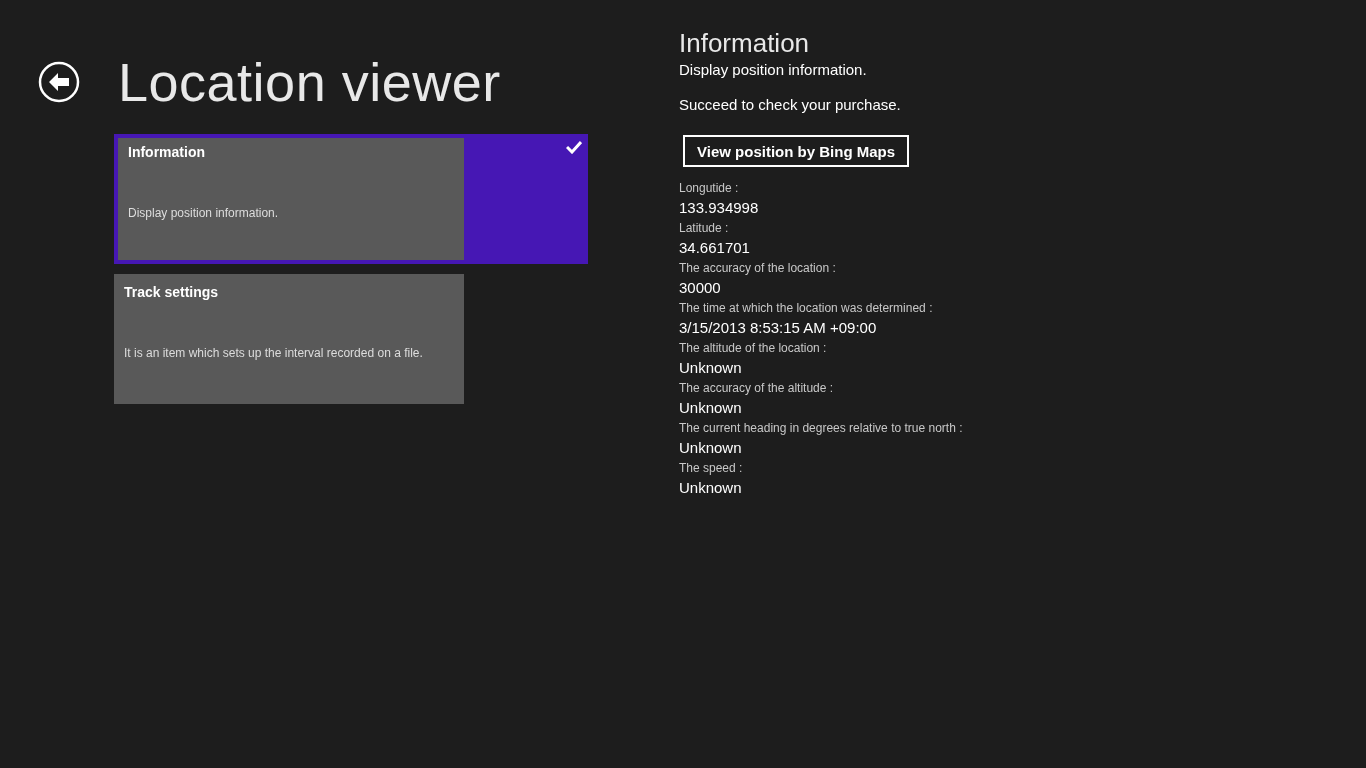 The height and width of the screenshot is (768, 1366). Describe the element at coordinates (274, 353) in the screenshot. I see `item-description: It is an item which sets up the interval recorded on a file.` at that location.